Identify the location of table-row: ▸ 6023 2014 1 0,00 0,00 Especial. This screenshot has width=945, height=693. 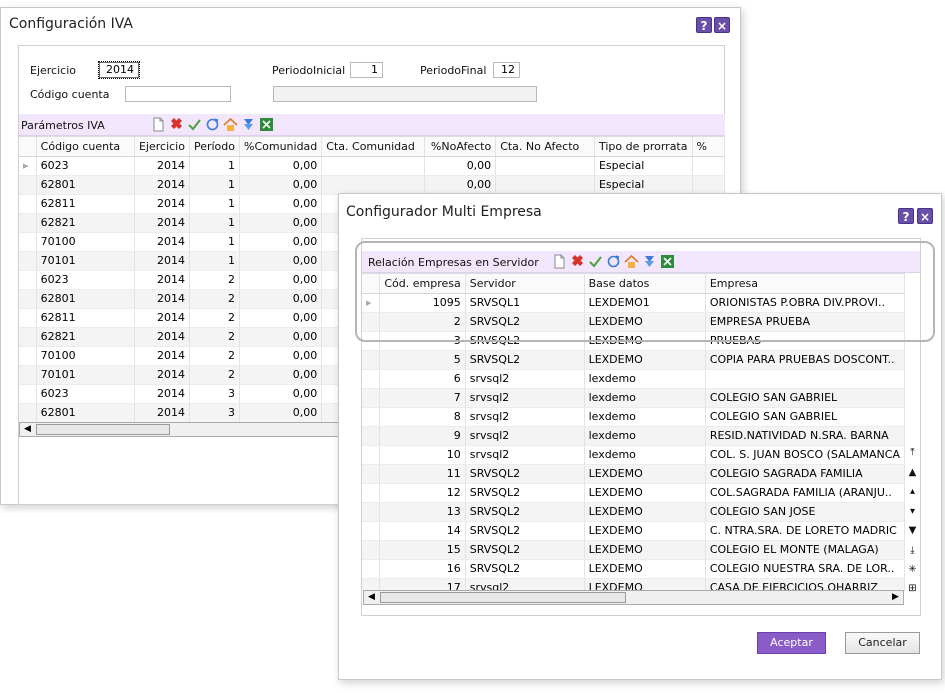
(372, 166).